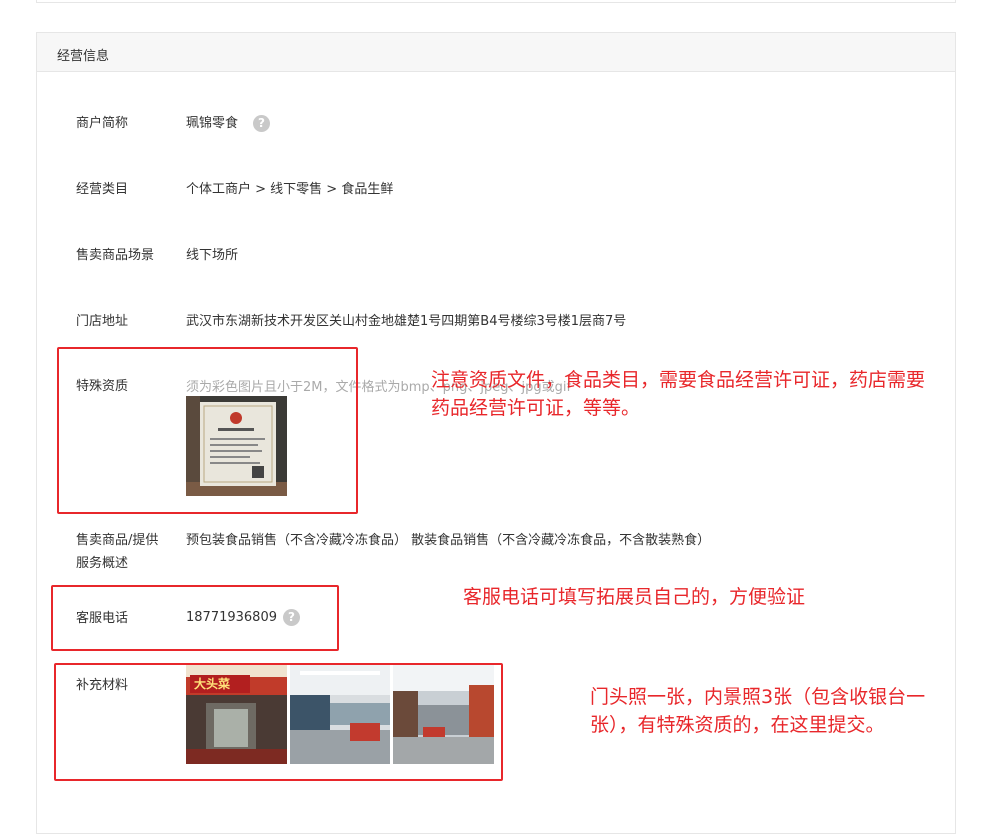 The image size is (998, 834). Describe the element at coordinates (634, 597) in the screenshot. I see `phone-note: 客服电话可填写拓展员自己的，方便验证` at that location.